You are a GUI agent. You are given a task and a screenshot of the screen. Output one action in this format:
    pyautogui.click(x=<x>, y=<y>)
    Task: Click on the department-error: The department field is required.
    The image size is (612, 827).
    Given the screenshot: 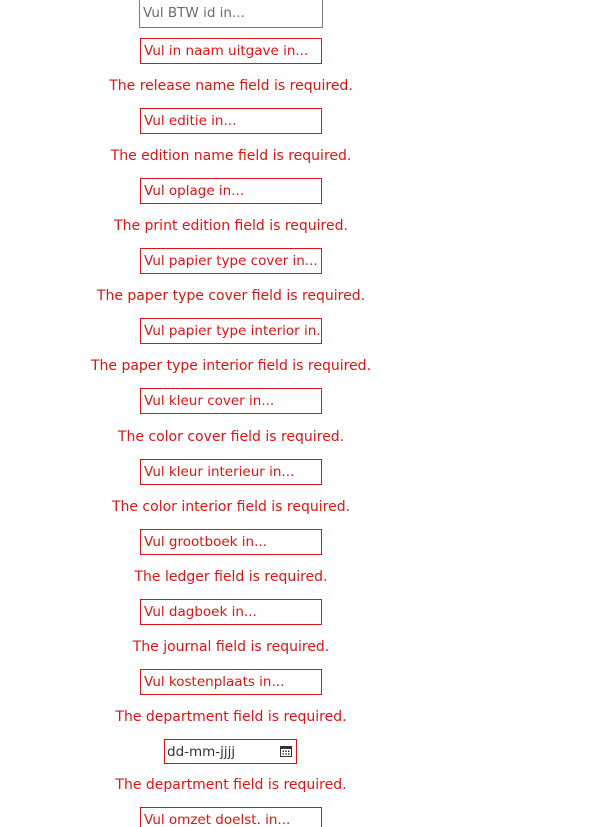 What is the action you would take?
    pyautogui.click(x=231, y=717)
    